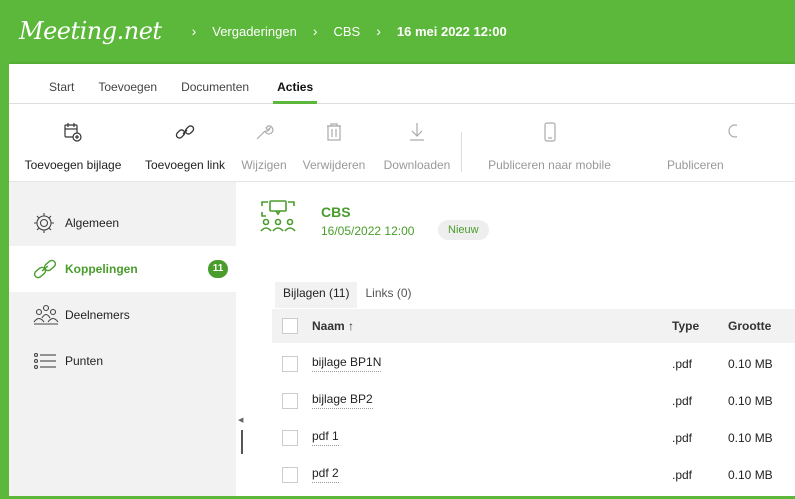 The width and height of the screenshot is (795, 499). What do you see at coordinates (92, 223) in the screenshot?
I see `sidebar-item-label: Algemeen` at bounding box center [92, 223].